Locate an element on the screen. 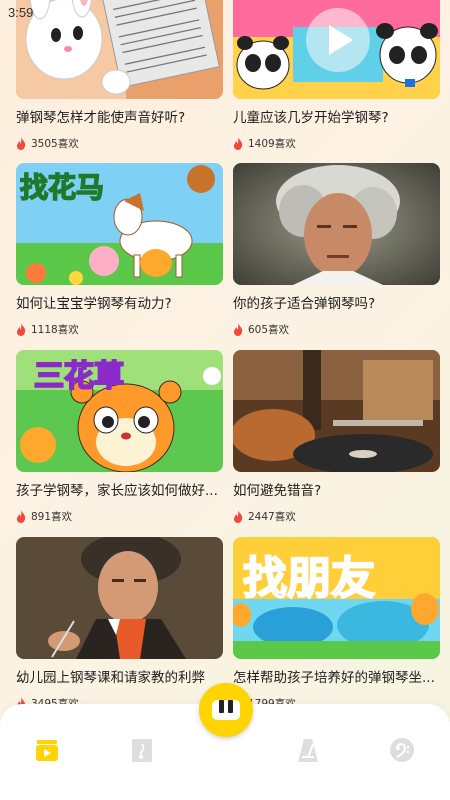 The image size is (450, 800). like-count-text: 605喜欢 is located at coordinates (269, 330).